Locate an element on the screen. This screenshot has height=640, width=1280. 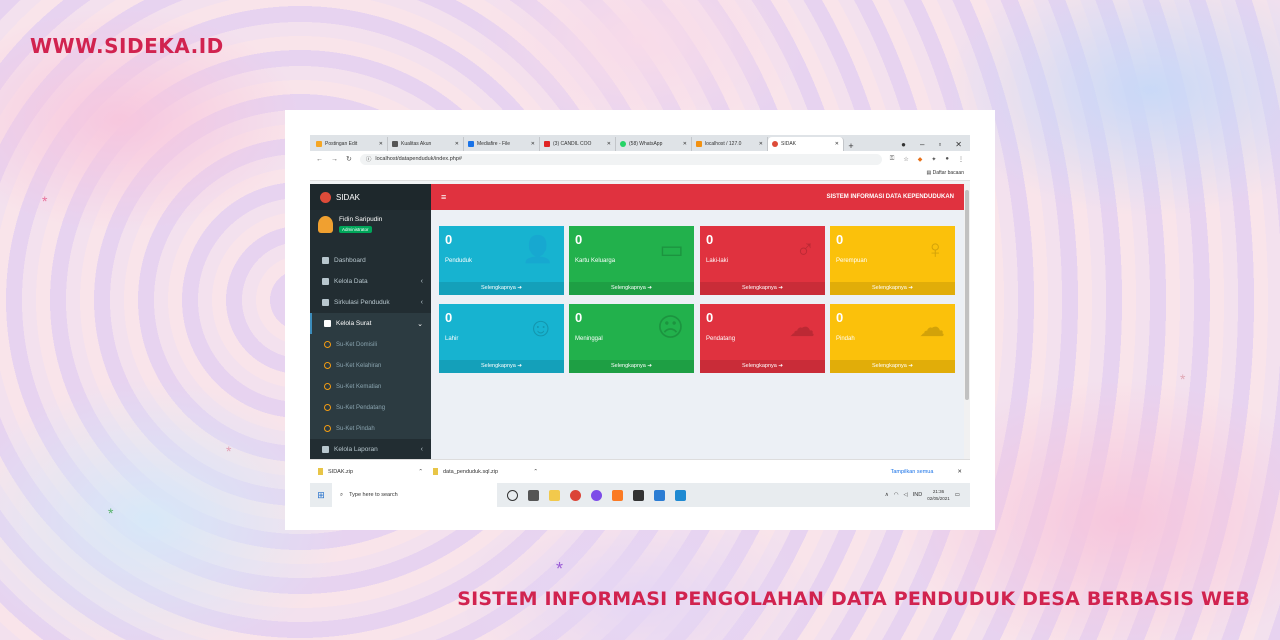
sidebar-subitem-pindah: Su-Ket Pindah is located at coordinates (370, 428).